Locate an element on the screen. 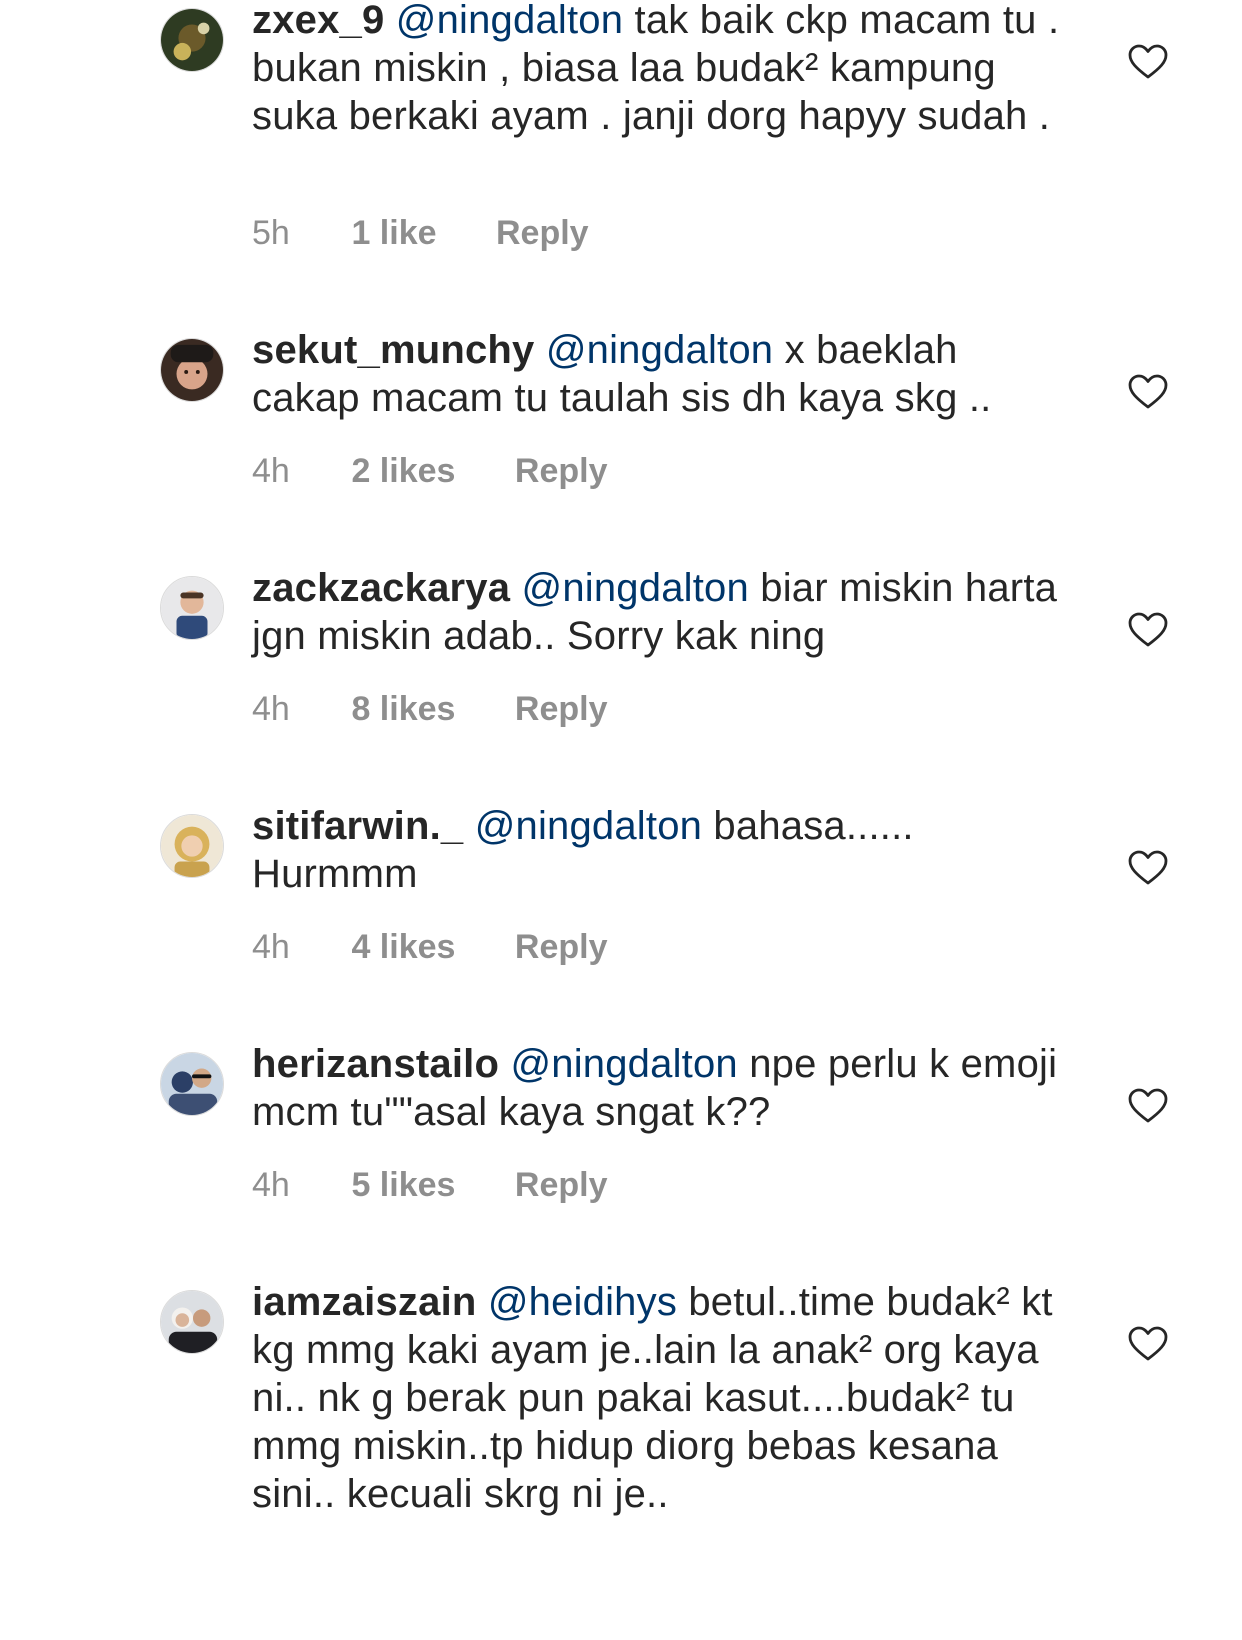 The image size is (1242, 1640). comment-meta: 4h 5 likes Reply is located at coordinates (429, 1185).